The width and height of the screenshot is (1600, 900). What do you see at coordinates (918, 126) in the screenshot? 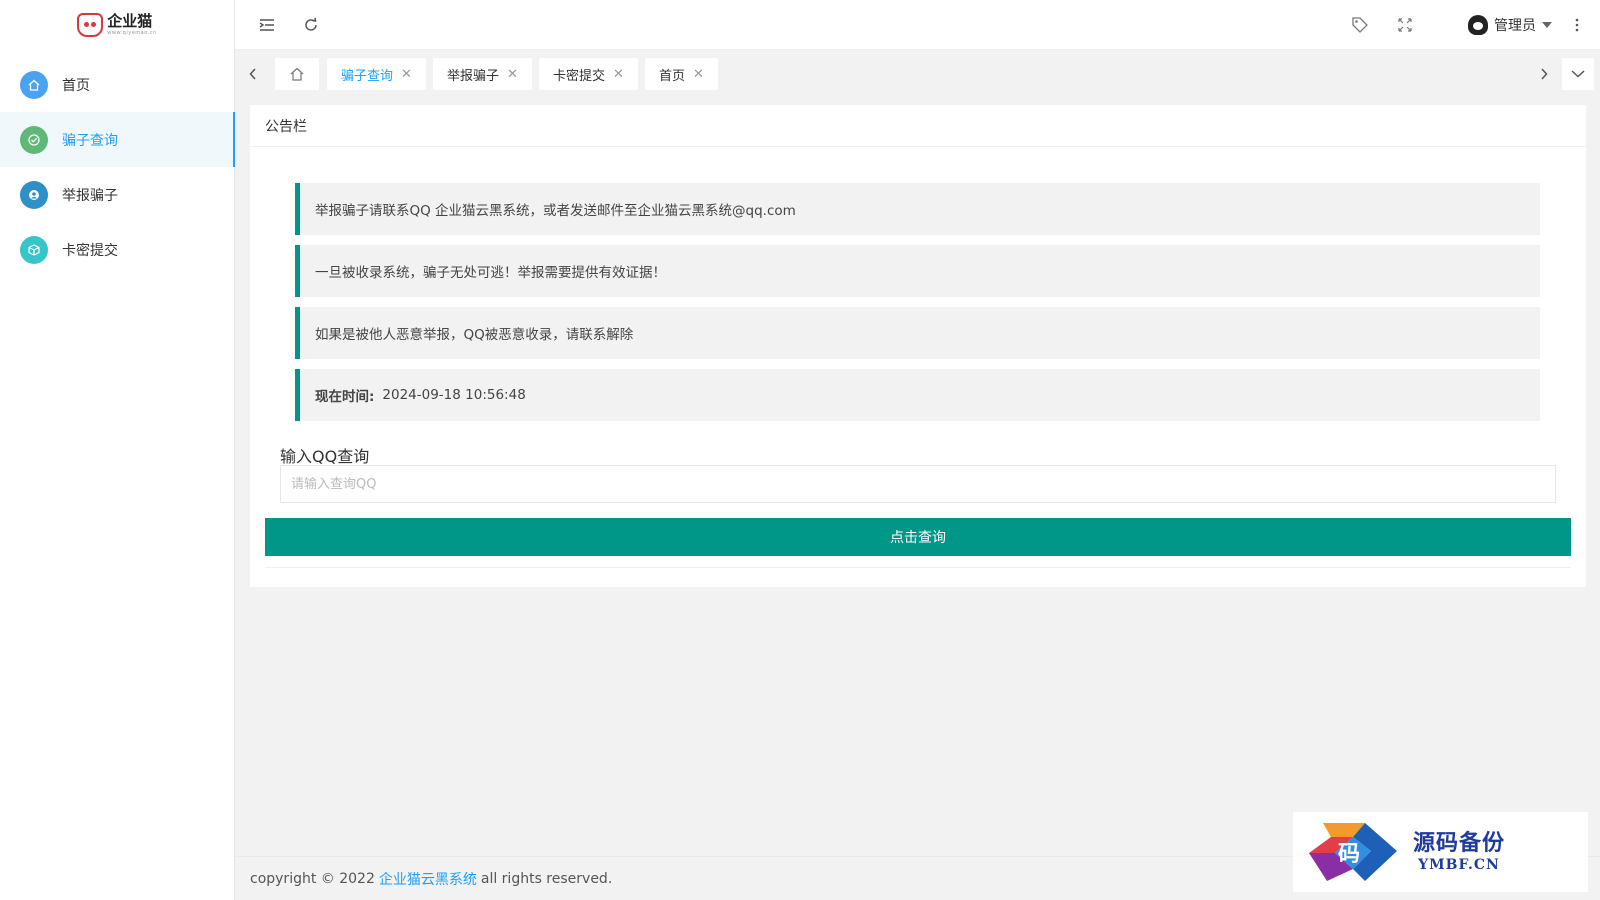
I see `card-title: 公告栏` at bounding box center [918, 126].